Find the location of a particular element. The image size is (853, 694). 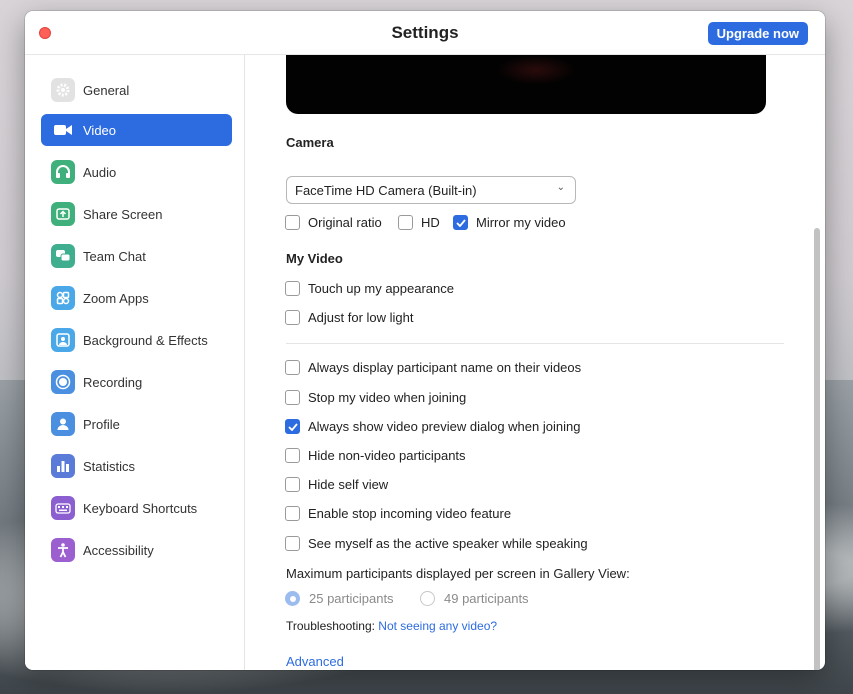

sidebar-item-audio: Audio is located at coordinates (136, 172).